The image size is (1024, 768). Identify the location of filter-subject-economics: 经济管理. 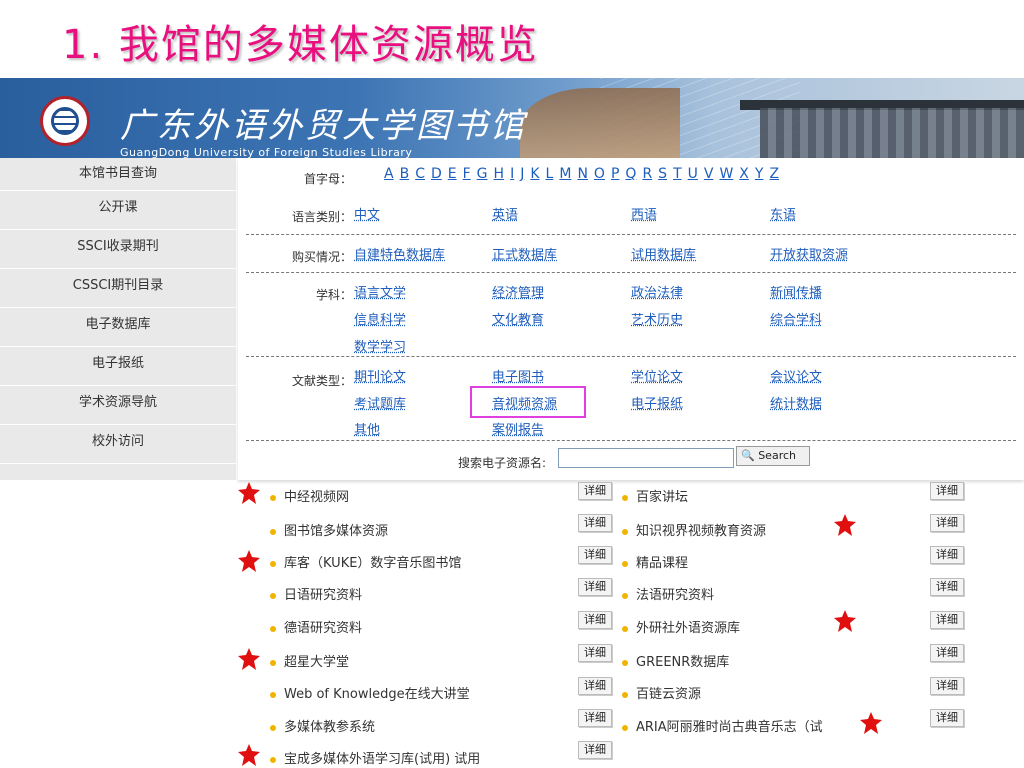
(518, 291).